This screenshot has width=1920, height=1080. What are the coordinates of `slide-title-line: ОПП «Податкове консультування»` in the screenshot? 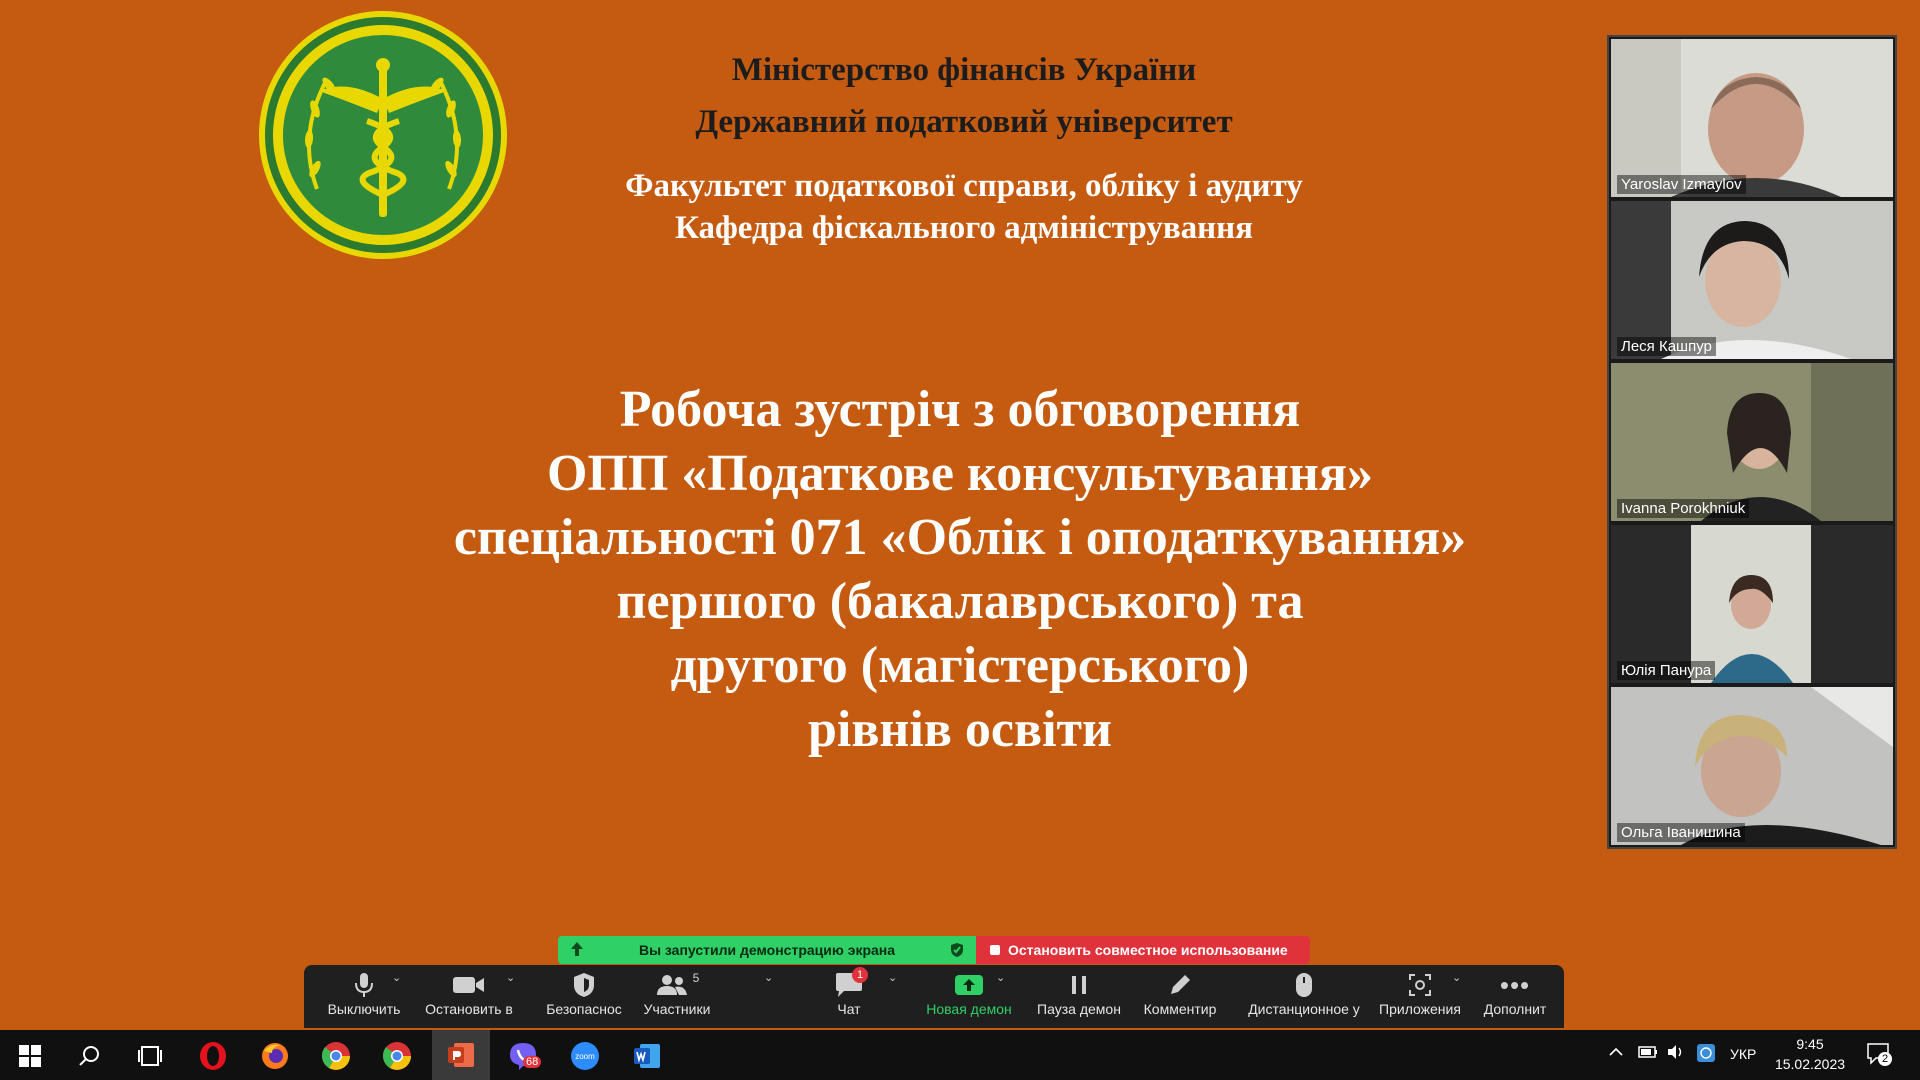 It's located at (960, 473).